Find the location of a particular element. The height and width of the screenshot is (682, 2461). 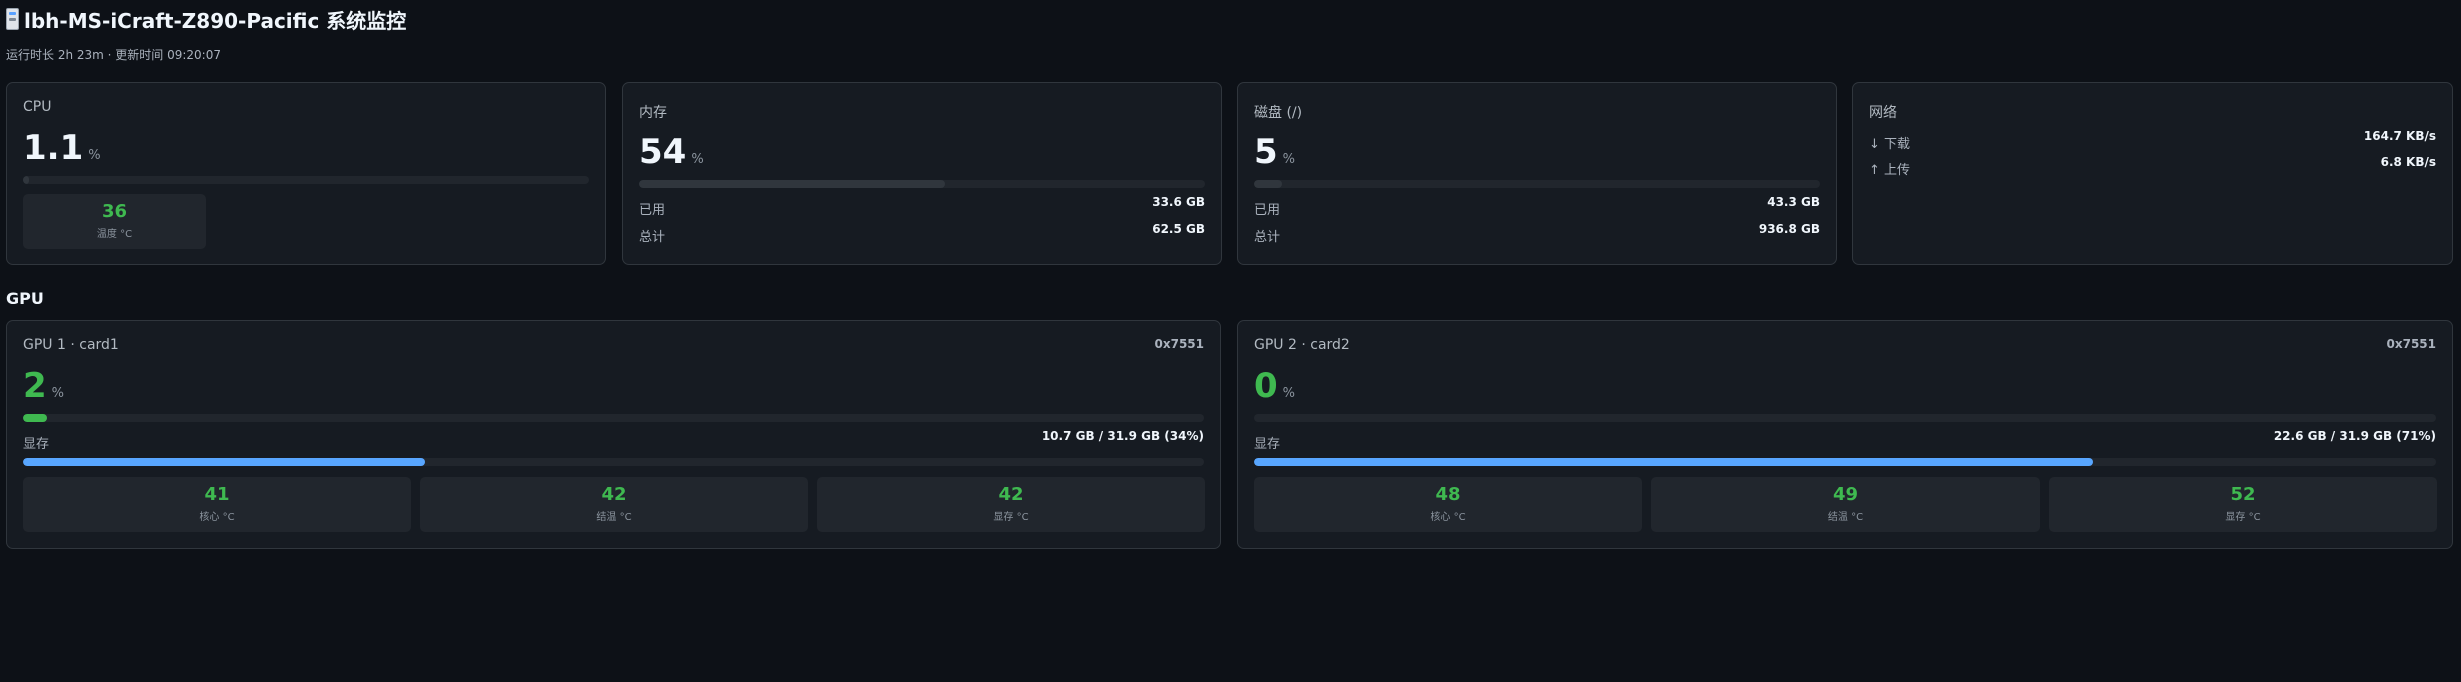

network-download-row: ↓ 下载 164.7 KB/s is located at coordinates (2152, 141).